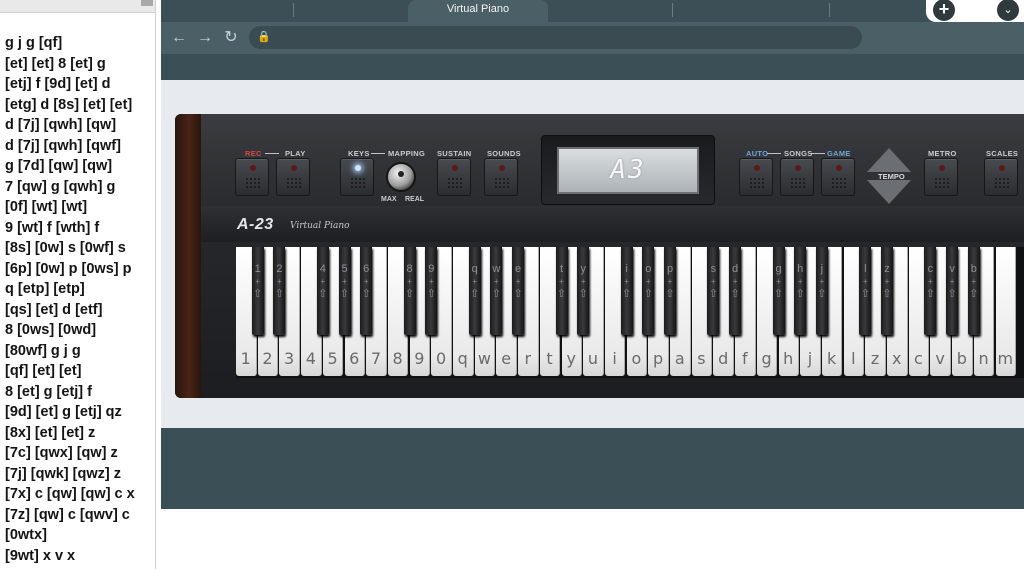  Describe the element at coordinates (942, 153) in the screenshot. I see `metro-label: METRO` at that location.